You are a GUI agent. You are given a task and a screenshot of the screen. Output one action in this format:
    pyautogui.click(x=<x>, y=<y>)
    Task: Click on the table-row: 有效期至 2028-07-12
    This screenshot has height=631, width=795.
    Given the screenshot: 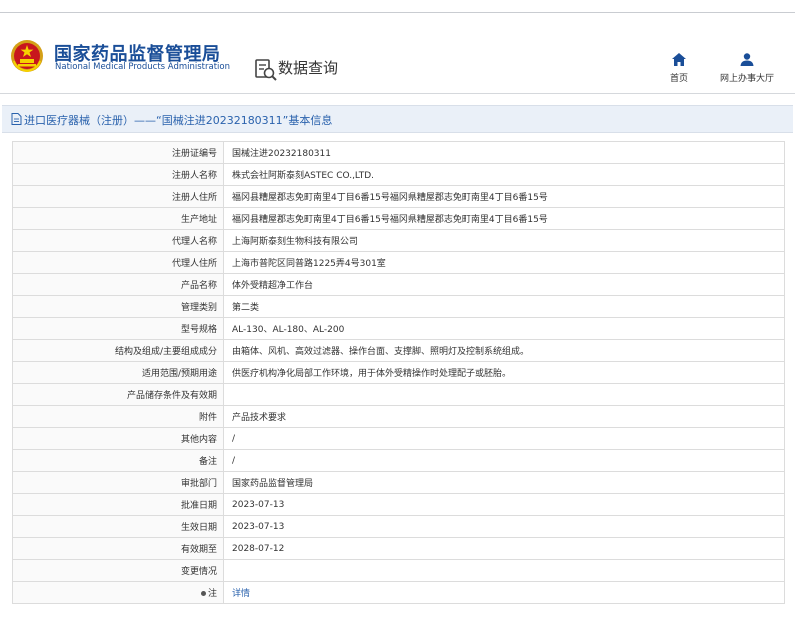 What is the action you would take?
    pyautogui.click(x=398, y=548)
    